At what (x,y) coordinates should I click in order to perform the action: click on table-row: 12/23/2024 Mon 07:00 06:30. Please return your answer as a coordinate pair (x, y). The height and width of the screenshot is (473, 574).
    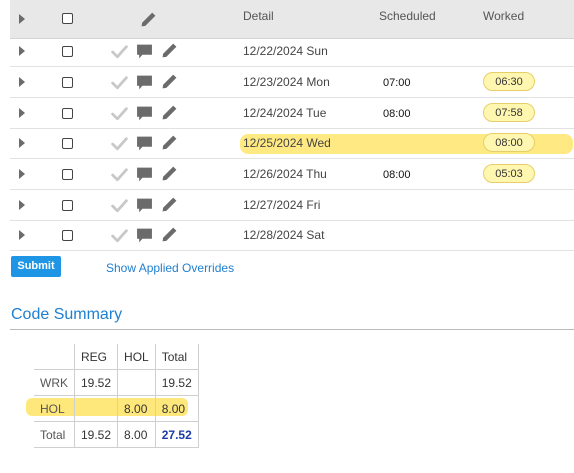
    Looking at the image, I should click on (292, 82).